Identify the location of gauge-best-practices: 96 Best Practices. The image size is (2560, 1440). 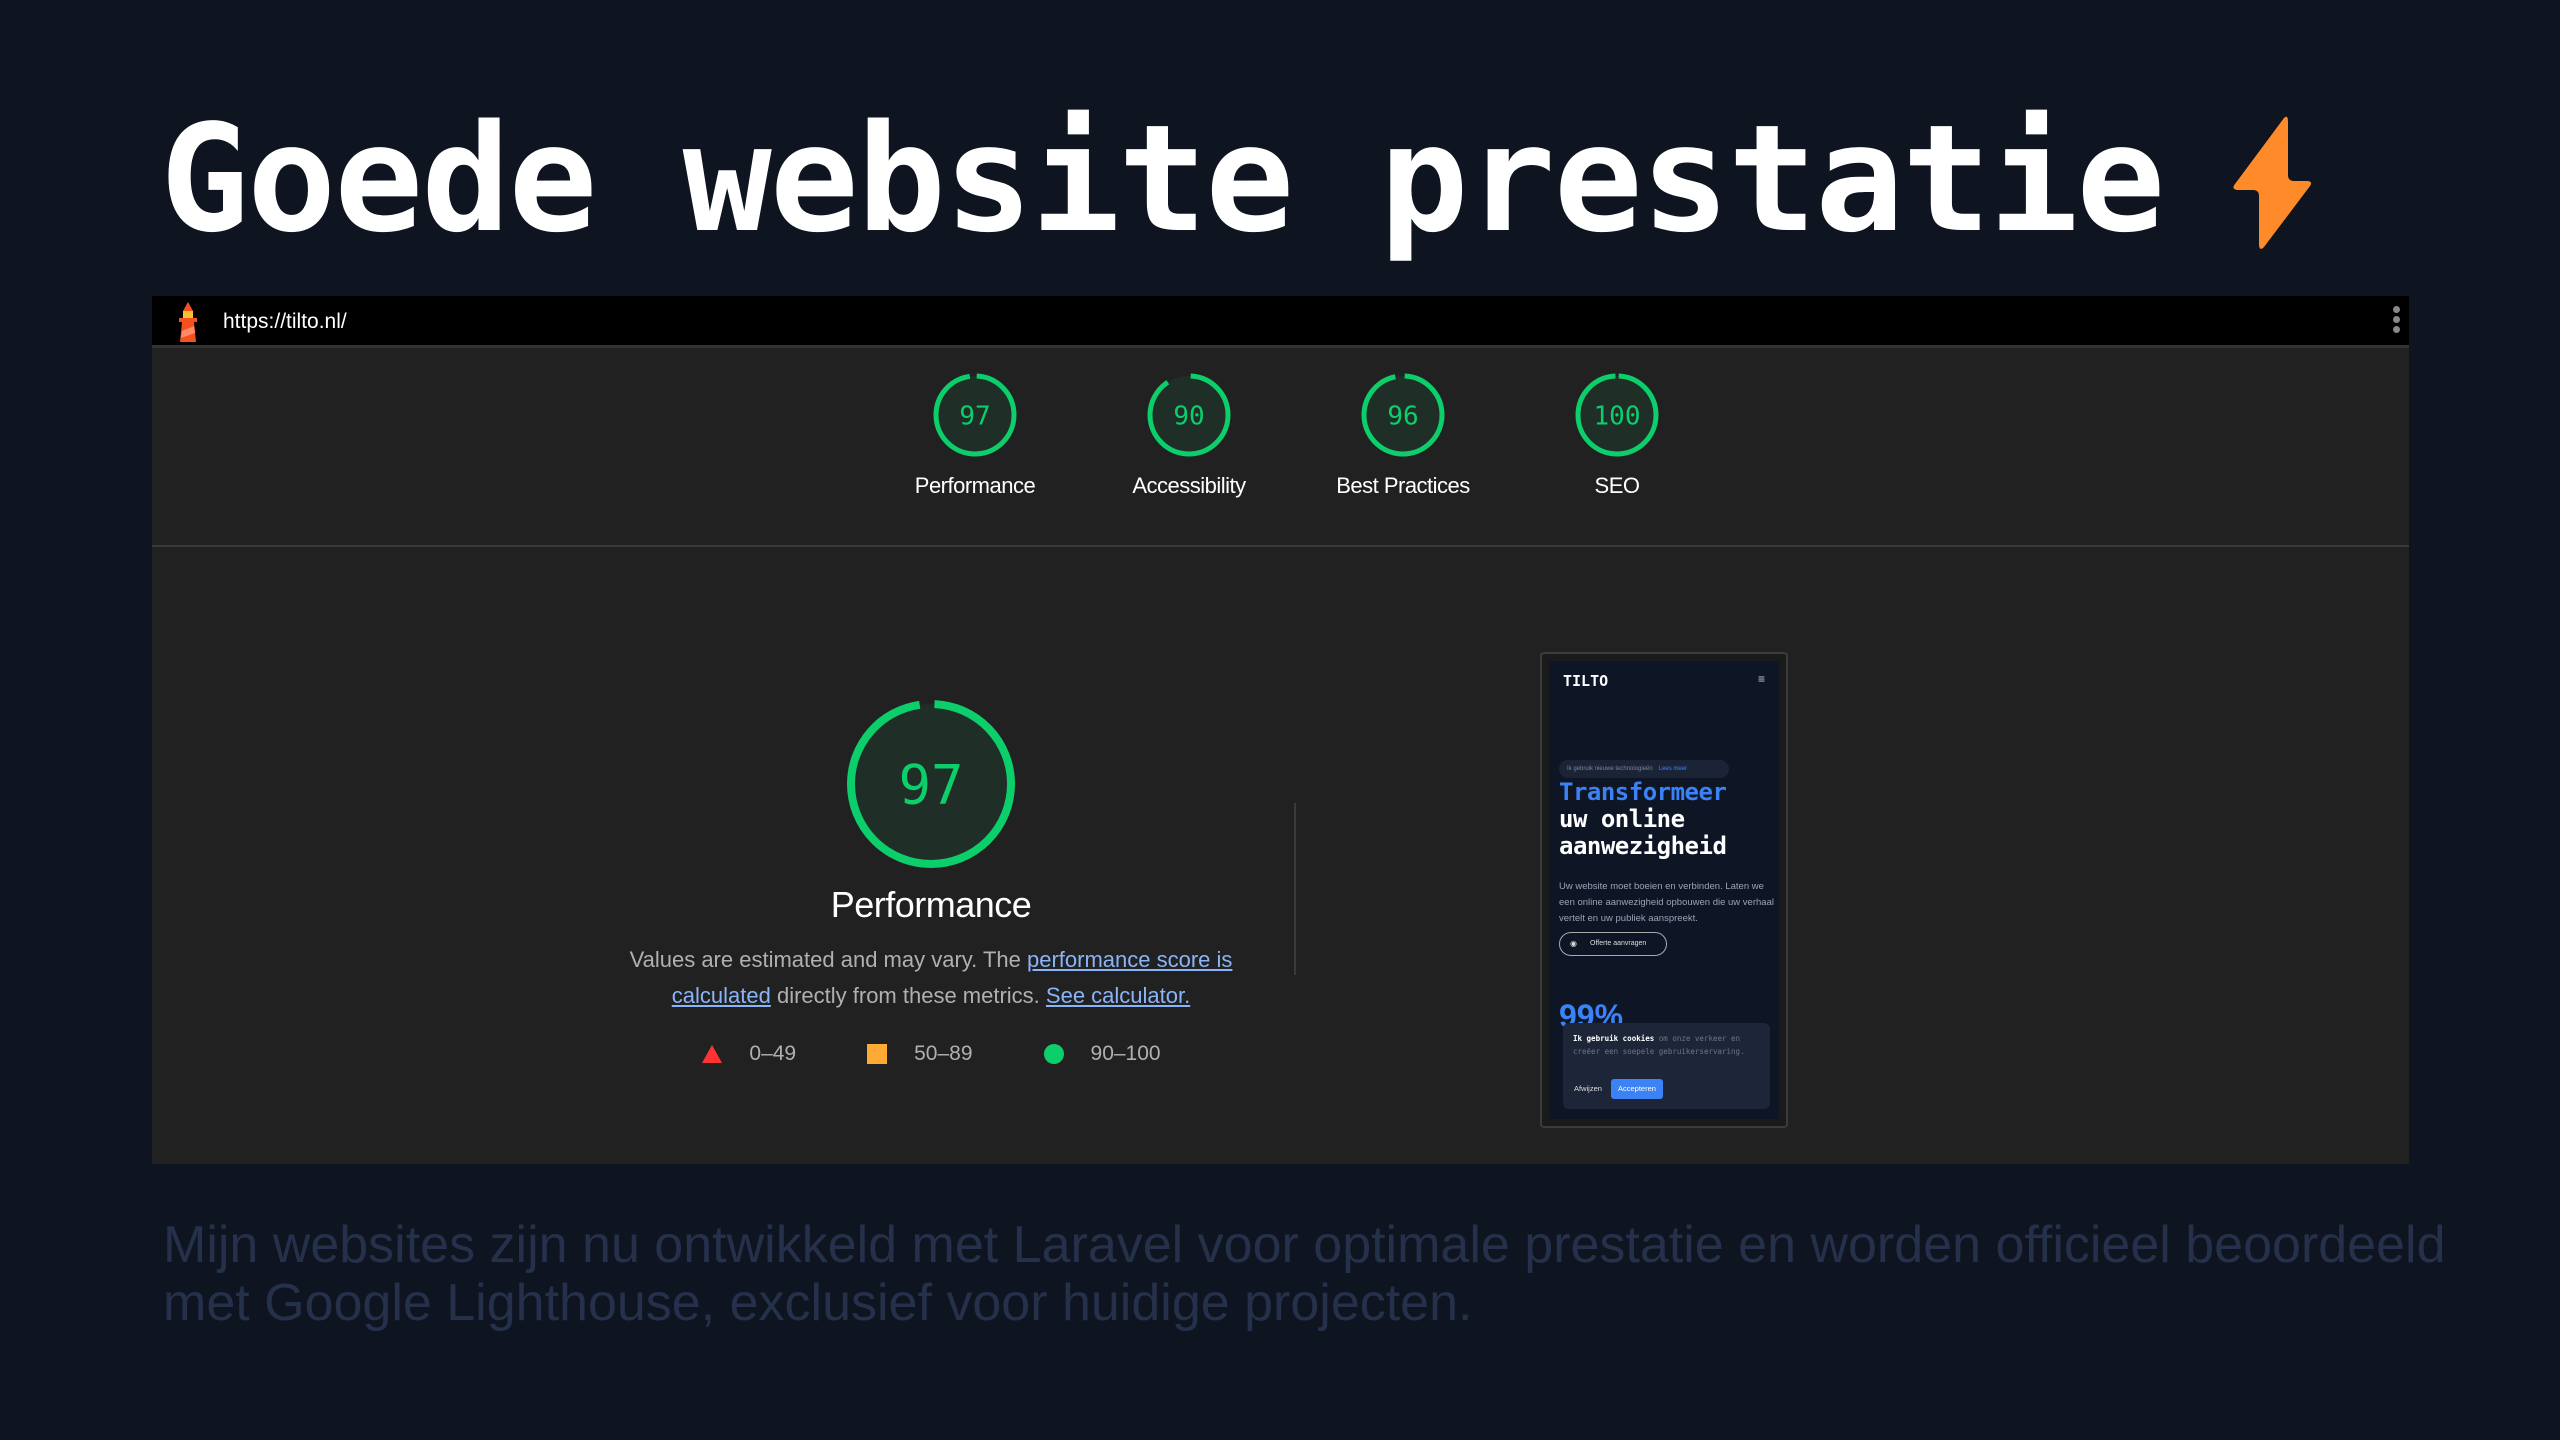
(1403, 435).